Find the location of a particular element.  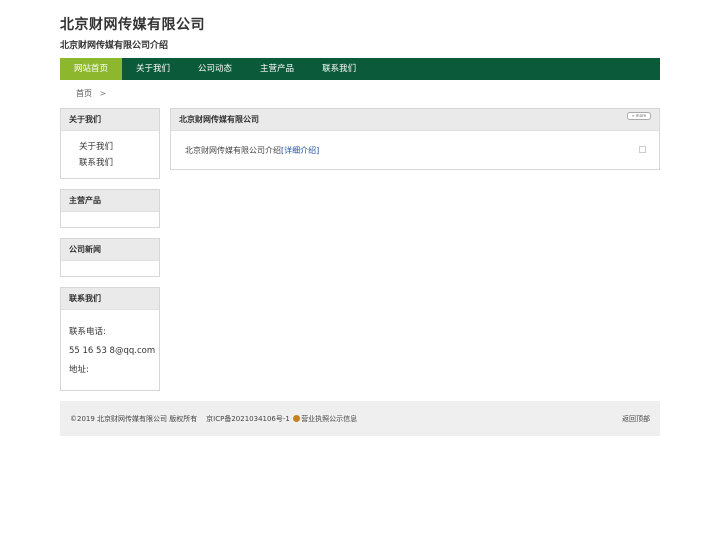

sidebar-news-title: 公司新闻 is located at coordinates (110, 250).